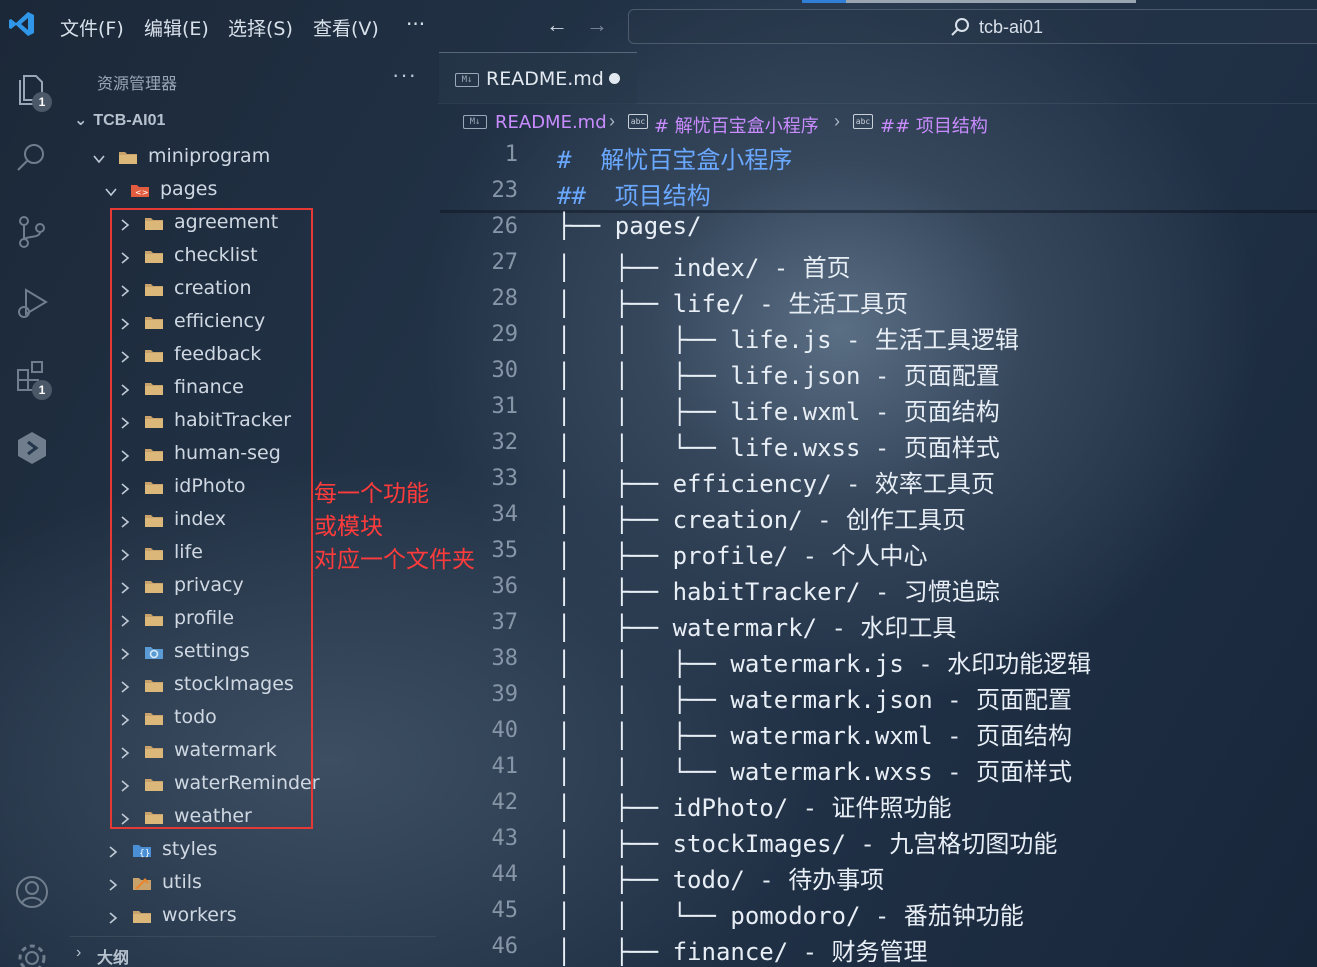 Image resolution: width=1317 pixels, height=967 pixels. What do you see at coordinates (404, 75) in the screenshot?
I see `explorer-more-button: ···` at bounding box center [404, 75].